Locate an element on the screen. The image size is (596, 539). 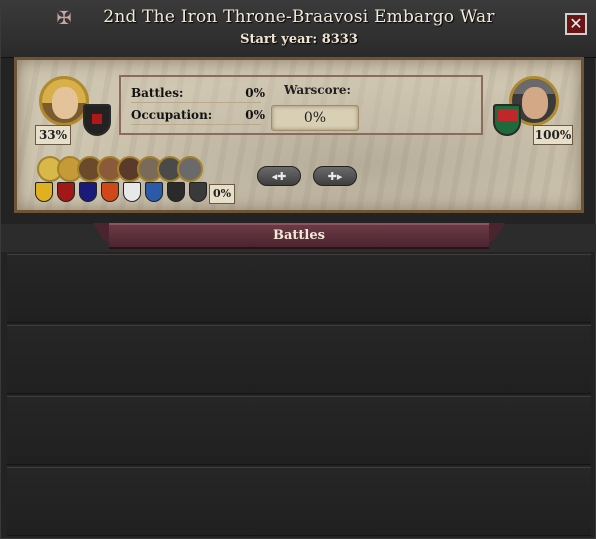
prev-war-button: ◂✚ is located at coordinates (279, 176).